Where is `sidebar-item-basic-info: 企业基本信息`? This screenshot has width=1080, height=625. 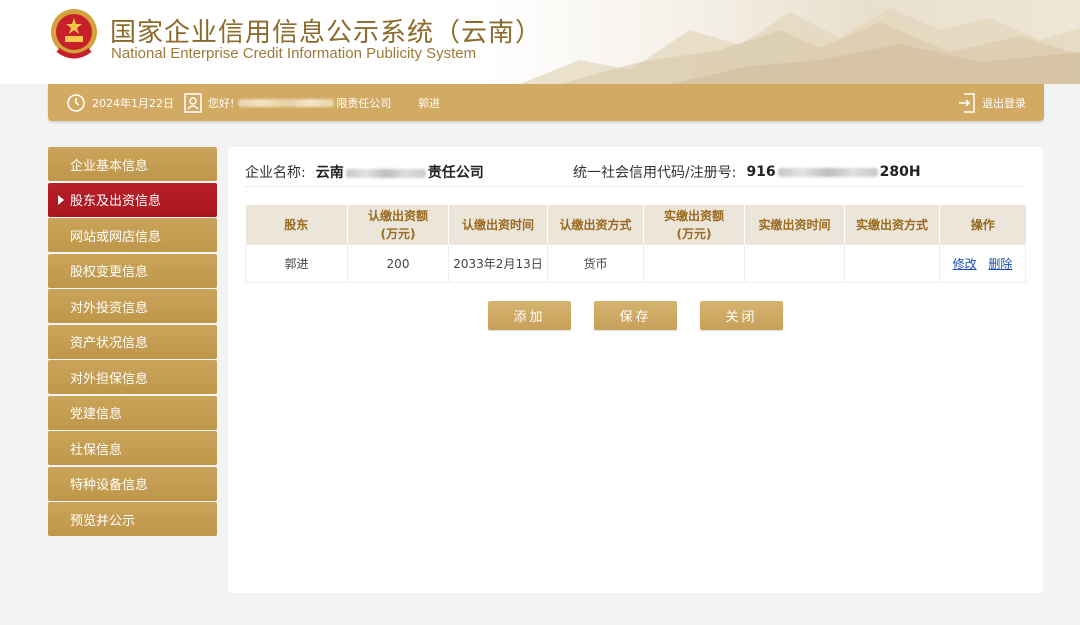 sidebar-item-basic-info: 企业基本信息 is located at coordinates (132, 164).